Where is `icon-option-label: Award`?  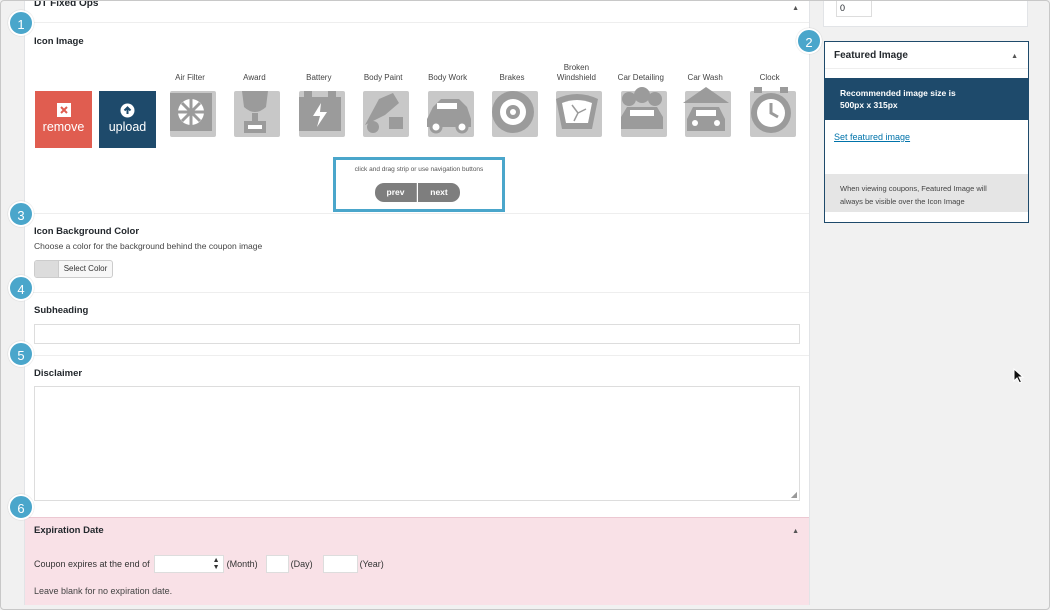 icon-option-label: Award is located at coordinates (254, 71).